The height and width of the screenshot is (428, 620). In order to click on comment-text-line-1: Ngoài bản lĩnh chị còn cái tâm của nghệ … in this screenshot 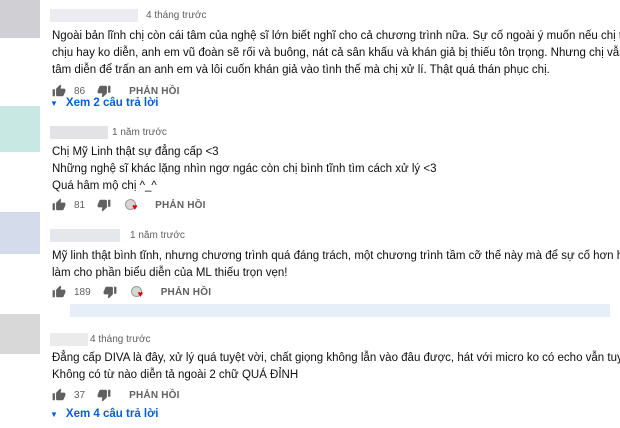, I will do `click(336, 36)`.